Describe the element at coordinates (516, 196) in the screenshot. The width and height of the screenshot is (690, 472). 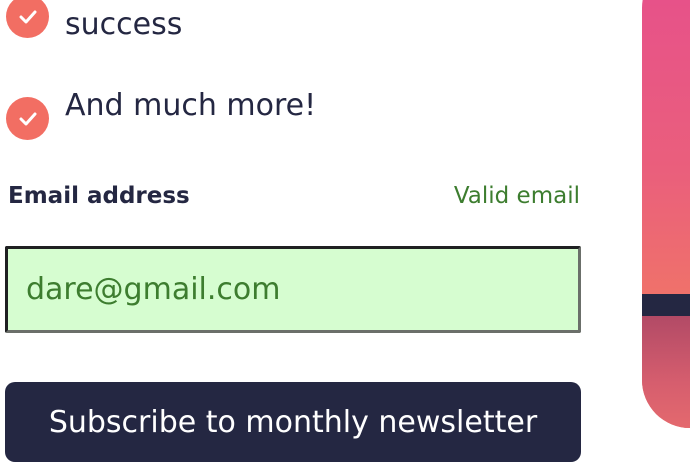
I see `validation-message: Valid email` at that location.